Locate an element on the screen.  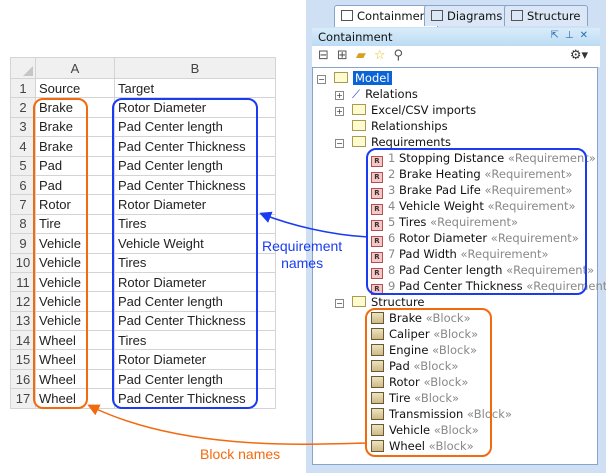
label-line: Requirement is located at coordinates (302, 246).